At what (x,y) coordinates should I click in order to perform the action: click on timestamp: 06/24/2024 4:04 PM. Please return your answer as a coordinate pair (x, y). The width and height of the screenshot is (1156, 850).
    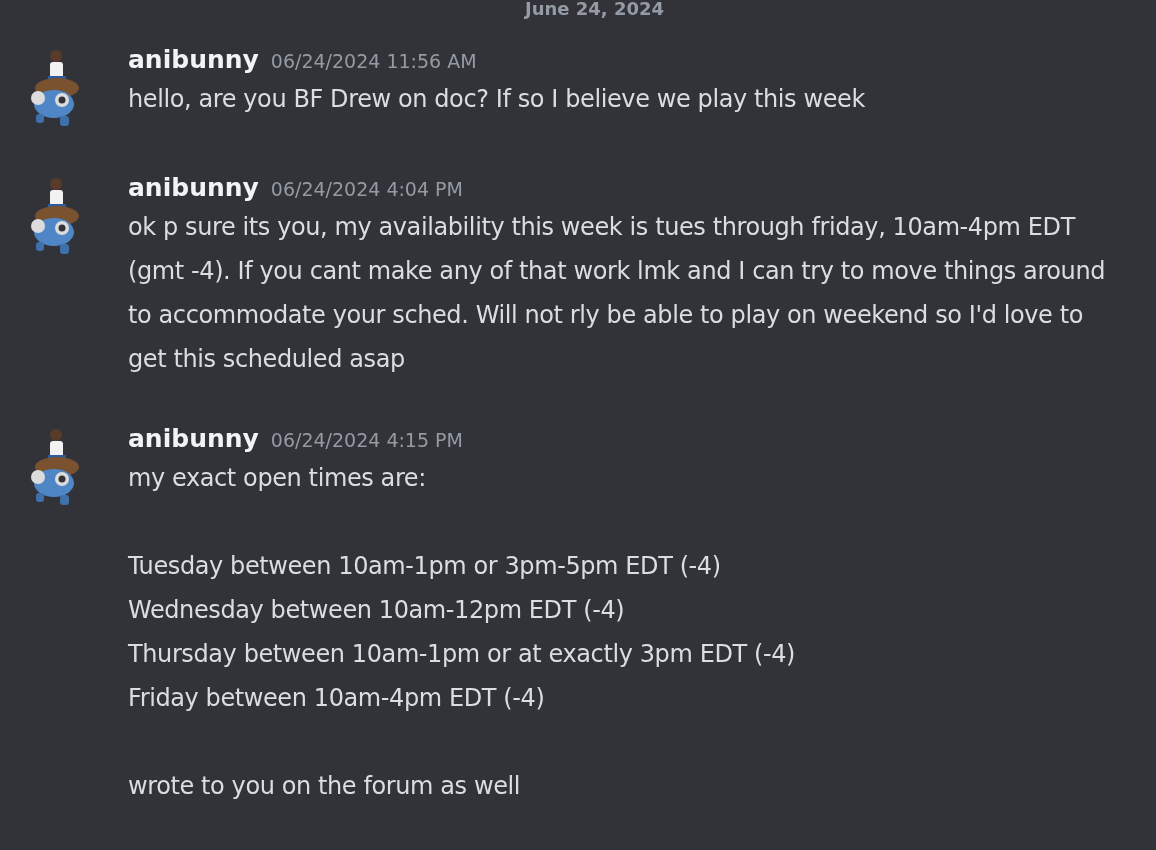
    Looking at the image, I should click on (366, 189).